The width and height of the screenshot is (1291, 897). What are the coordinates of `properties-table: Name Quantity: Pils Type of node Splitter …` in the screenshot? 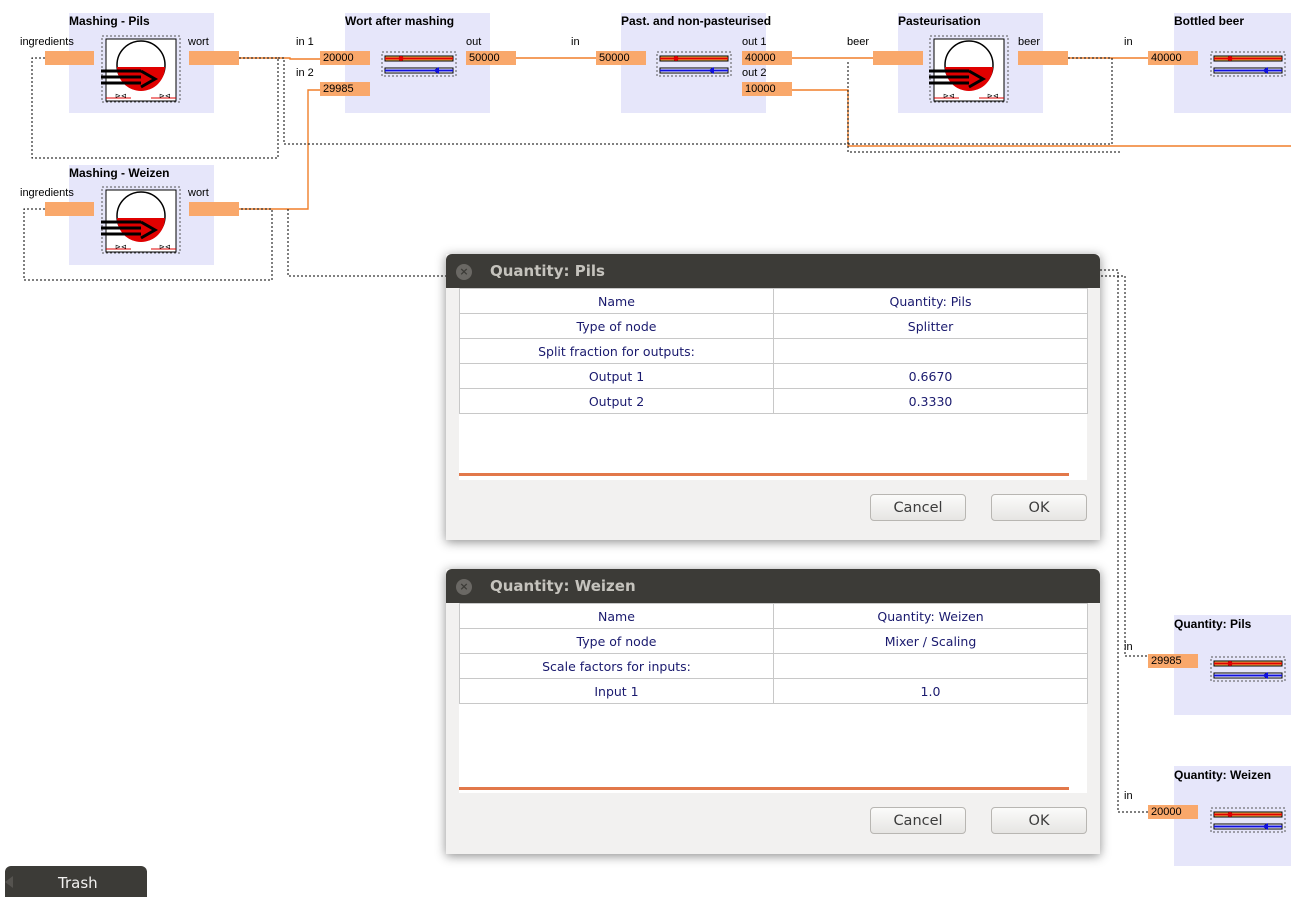 It's located at (773, 351).